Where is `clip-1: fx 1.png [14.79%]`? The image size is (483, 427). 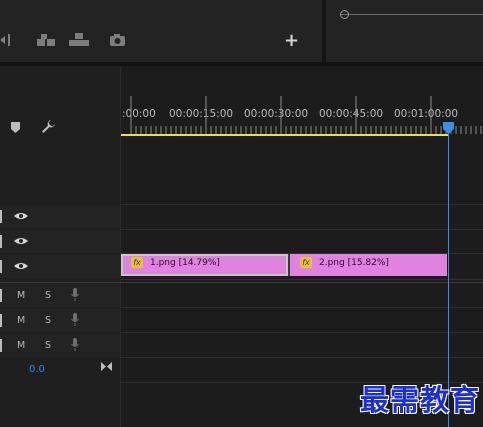
clip-1: fx 1.png [14.79%] is located at coordinates (204, 265).